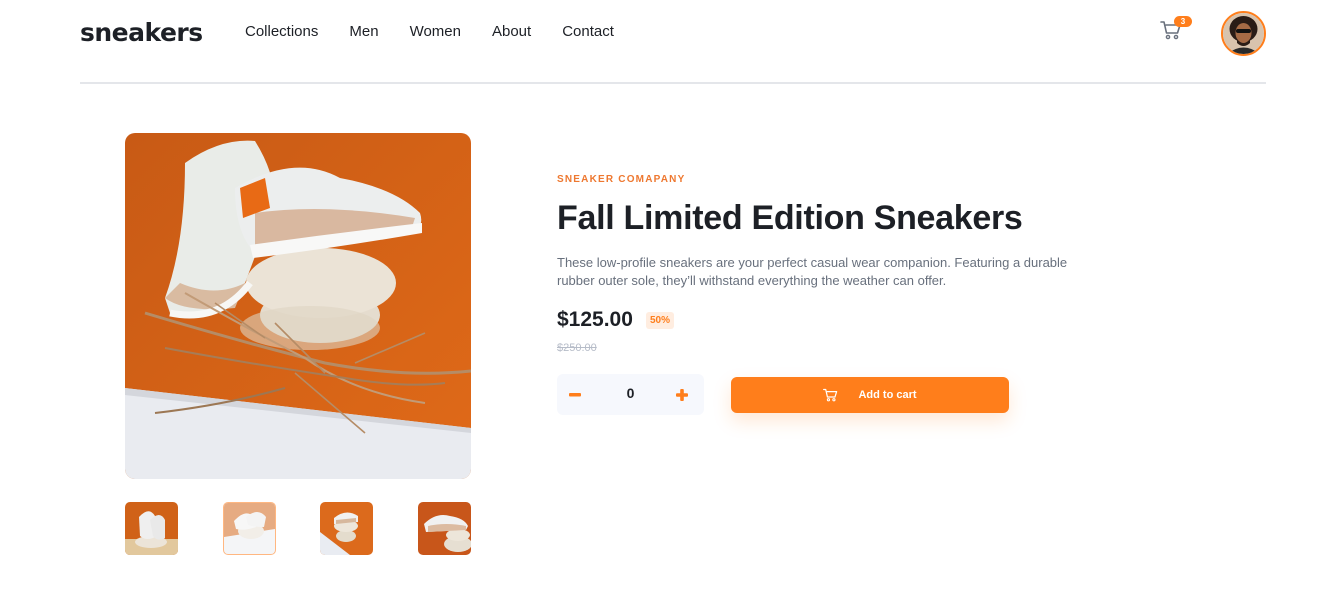 This screenshot has width=1344, height=594. Describe the element at coordinates (281, 32) in the screenshot. I see `nav-link-collections: Collections` at that location.